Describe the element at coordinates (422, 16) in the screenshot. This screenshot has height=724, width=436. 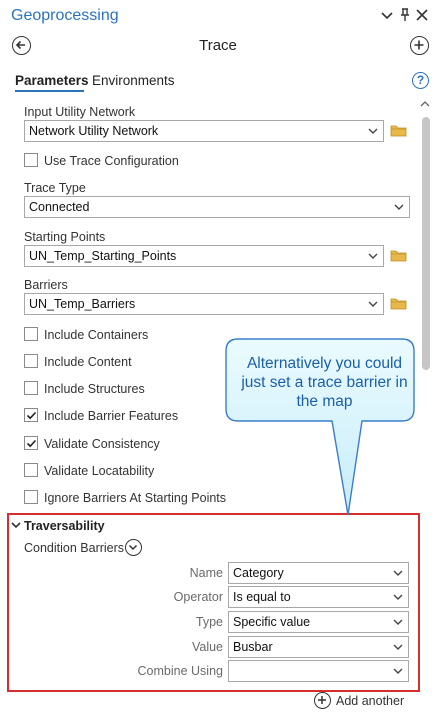
I see `close-icon` at that location.